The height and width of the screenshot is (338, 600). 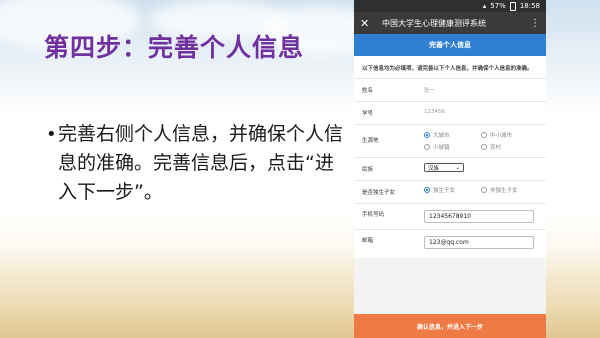 What do you see at coordinates (450, 67) in the screenshot?
I see `required-notice: 以下信息均为必填项，请完善以下个人信息，并确保个人信息的准确。` at bounding box center [450, 67].